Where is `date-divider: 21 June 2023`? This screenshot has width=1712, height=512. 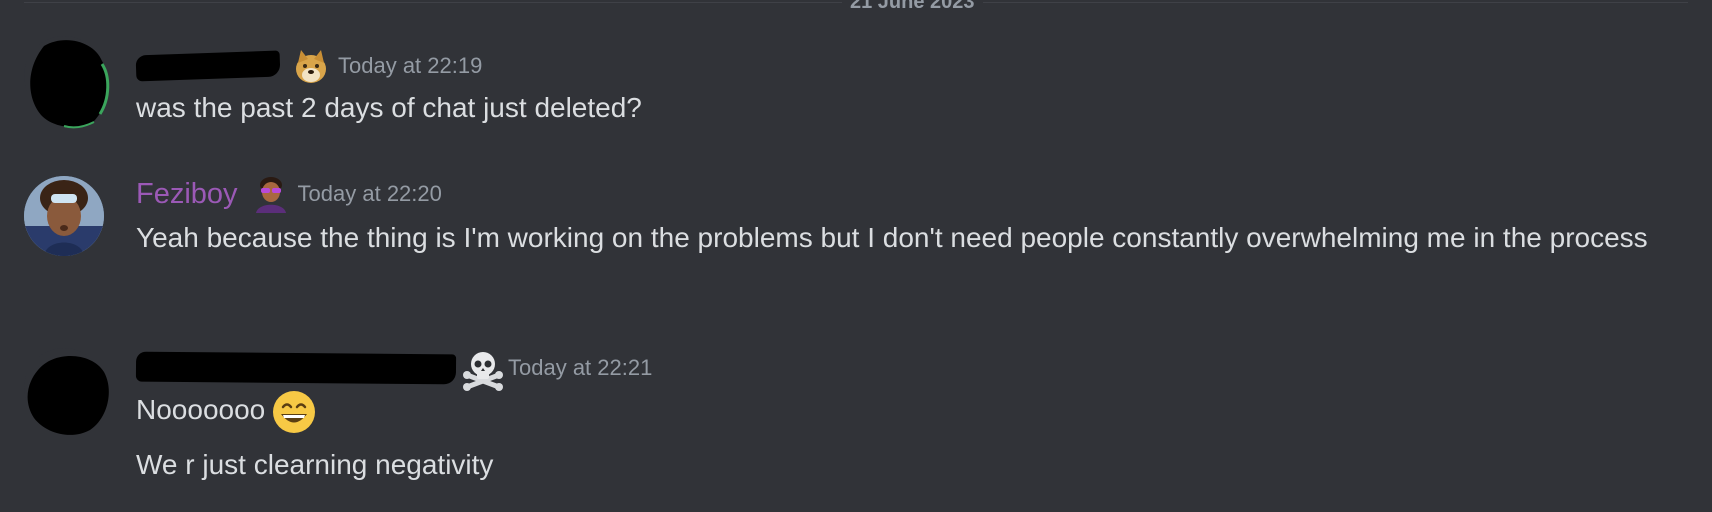 date-divider: 21 June 2023 is located at coordinates (856, 6).